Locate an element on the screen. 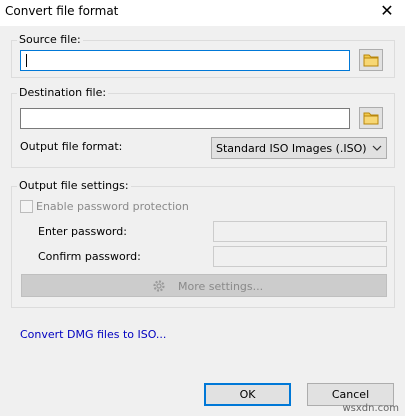 This screenshot has width=405, height=416. destination-file-input is located at coordinates (185, 118).